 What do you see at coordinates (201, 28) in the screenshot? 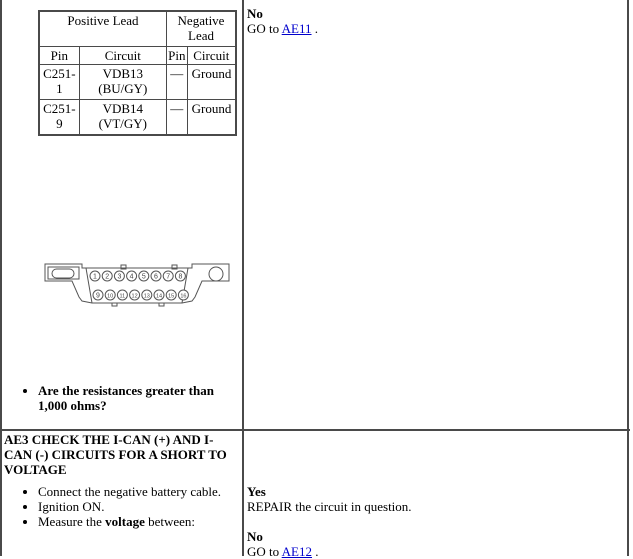
I see `negative-lead-header: Negative Lead` at bounding box center [201, 28].